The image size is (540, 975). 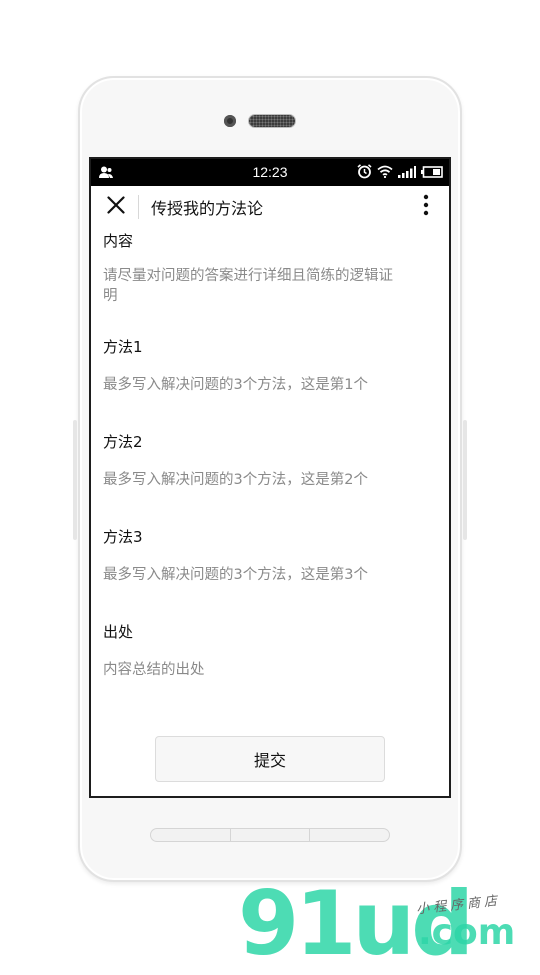 I want to click on method-3-input: 最多写入解决问题的3个方法，这是第3个, so click(x=270, y=593).